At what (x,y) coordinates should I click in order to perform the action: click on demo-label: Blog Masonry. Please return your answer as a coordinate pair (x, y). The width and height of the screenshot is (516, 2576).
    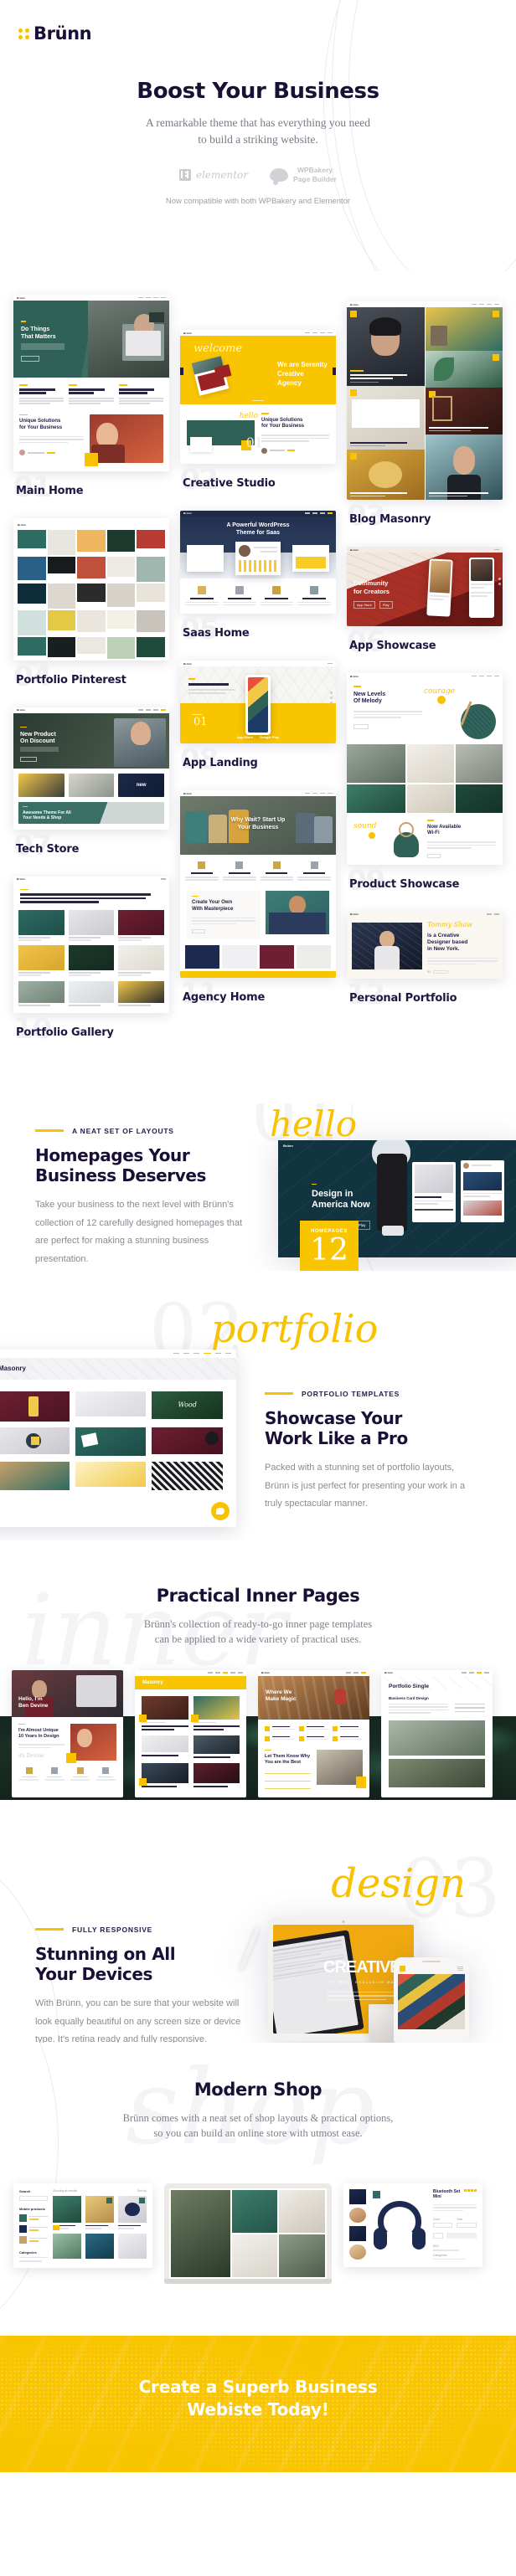
    Looking at the image, I should click on (390, 520).